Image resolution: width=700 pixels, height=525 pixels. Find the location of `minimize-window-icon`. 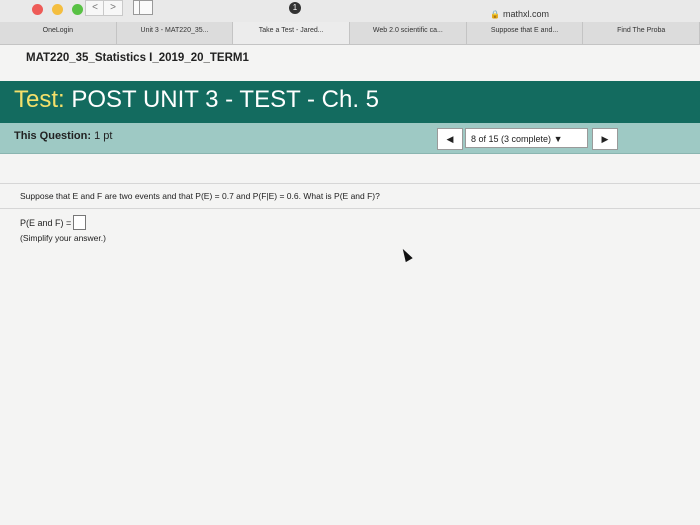

minimize-window-icon is located at coordinates (57, 9).